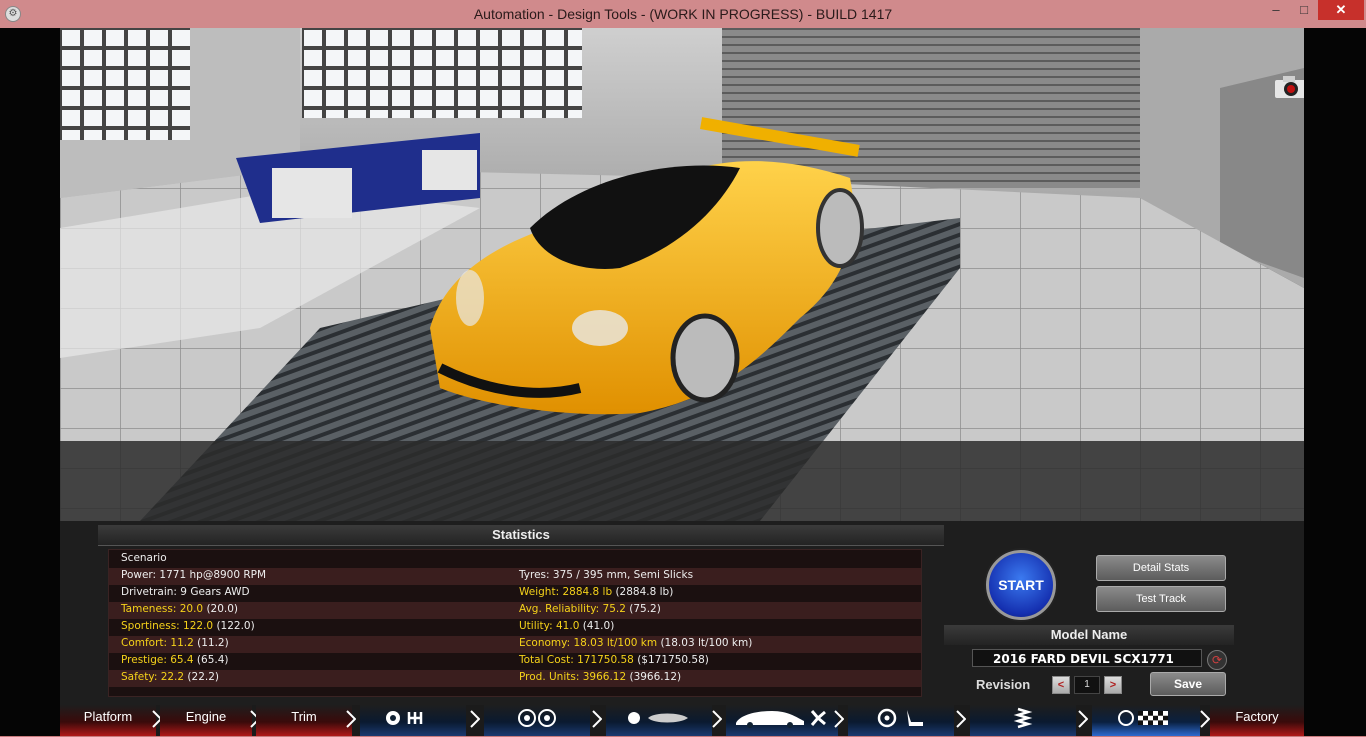  What do you see at coordinates (1217, 660) in the screenshot?
I see `refresh-icon: ⟳` at bounding box center [1217, 660].